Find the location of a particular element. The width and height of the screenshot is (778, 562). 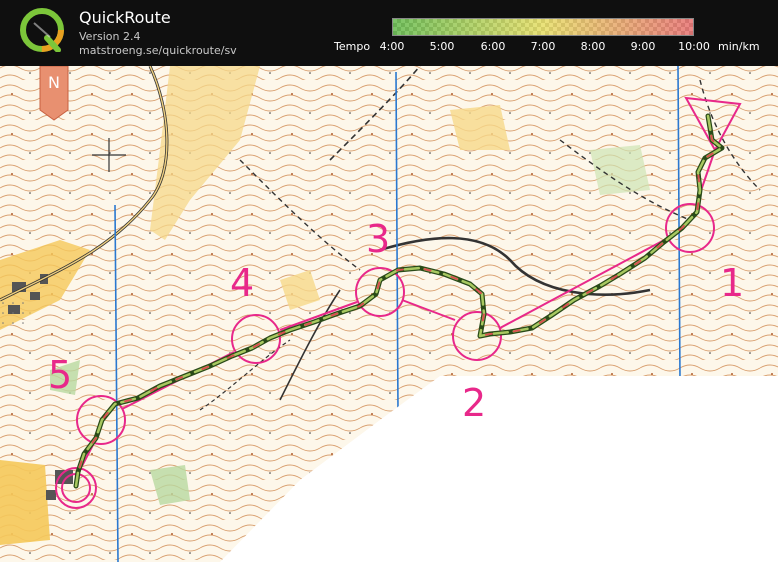

control-number-5: 5 is located at coordinates (60, 375).